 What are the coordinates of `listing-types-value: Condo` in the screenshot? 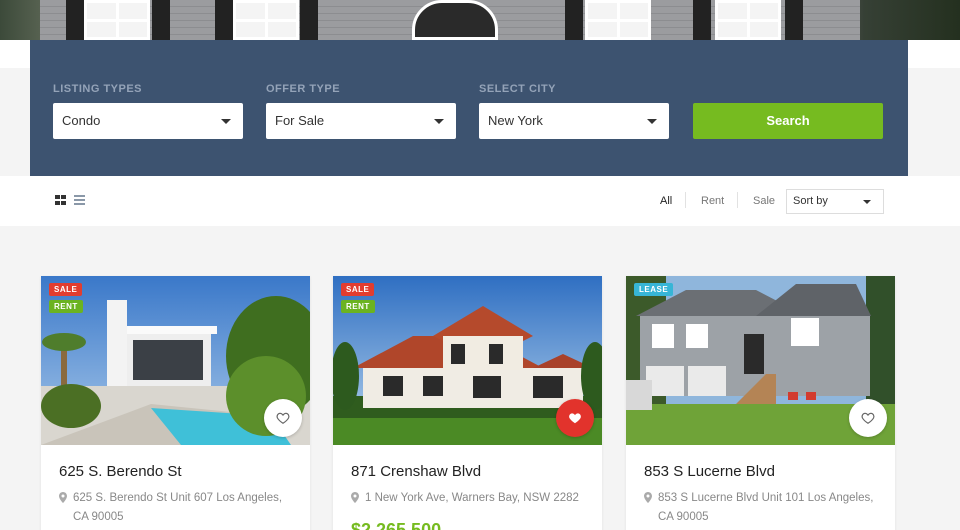 It's located at (81, 120).